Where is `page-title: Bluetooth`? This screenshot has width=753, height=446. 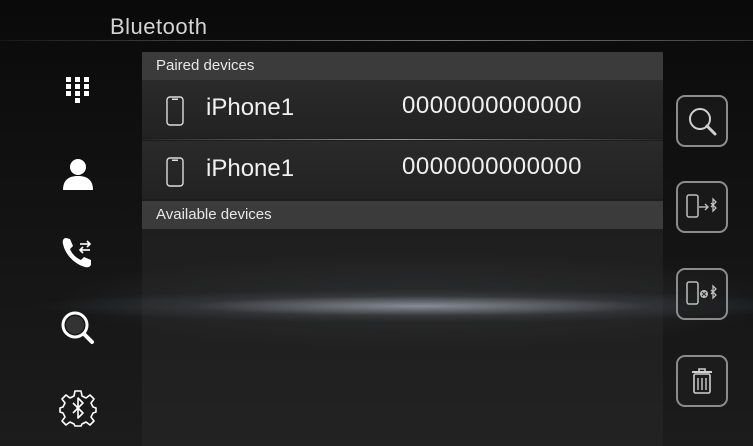
page-title: Bluetooth is located at coordinates (159, 26).